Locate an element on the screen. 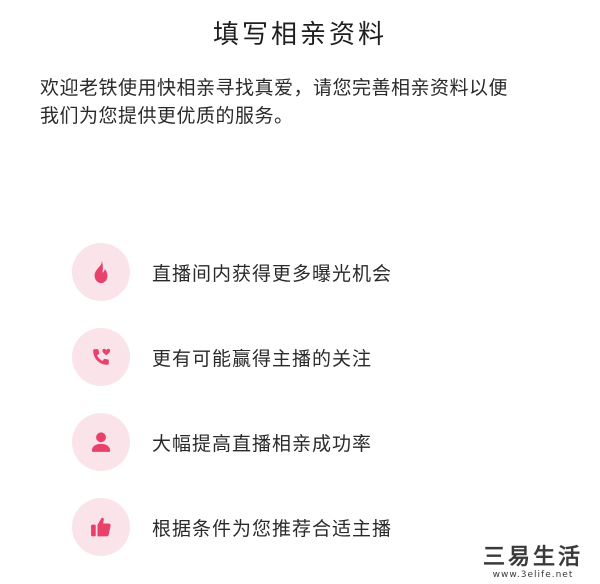 The height and width of the screenshot is (584, 600). flame-icon is located at coordinates (101, 272).